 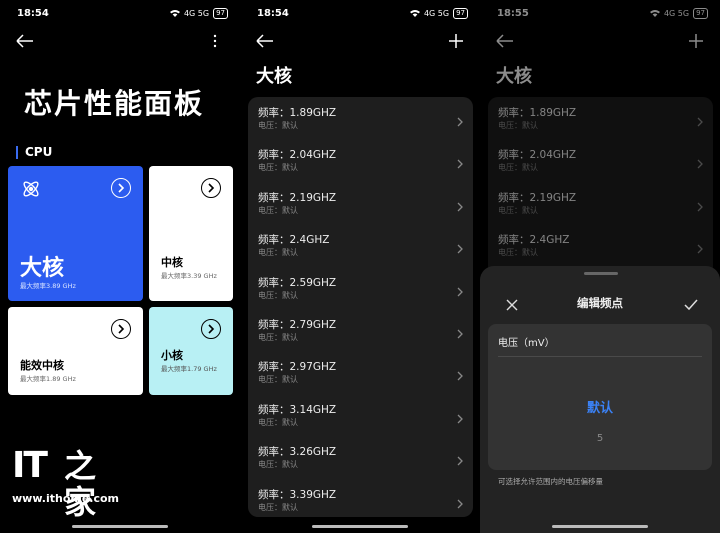 I want to click on frequency-value: 频率：1.89GHZ, so click(x=297, y=113).